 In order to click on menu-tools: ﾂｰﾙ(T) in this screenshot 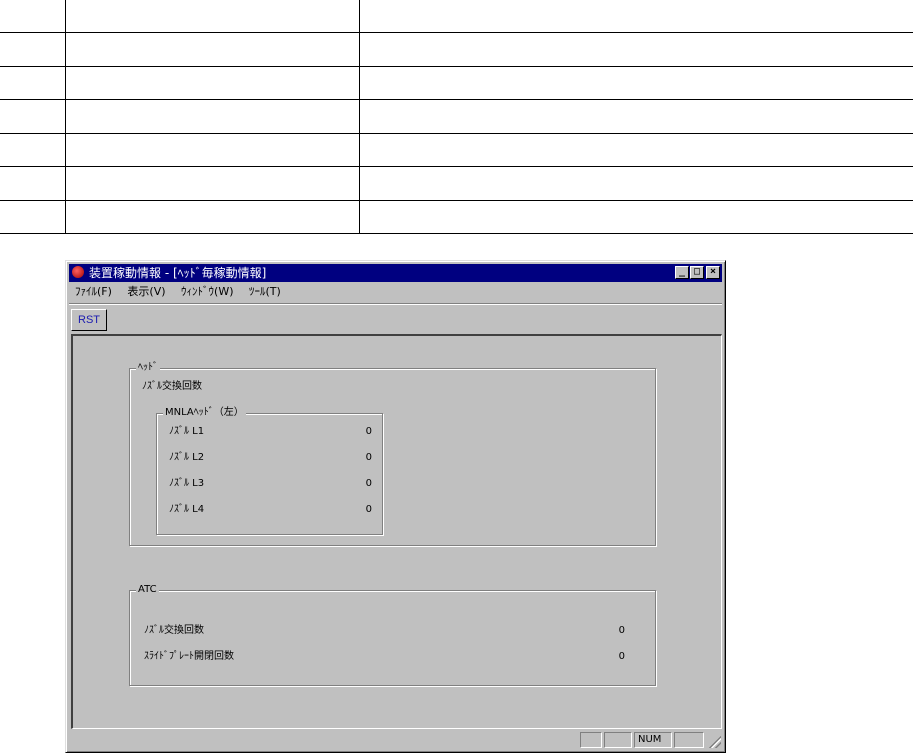, I will do `click(265, 292)`.